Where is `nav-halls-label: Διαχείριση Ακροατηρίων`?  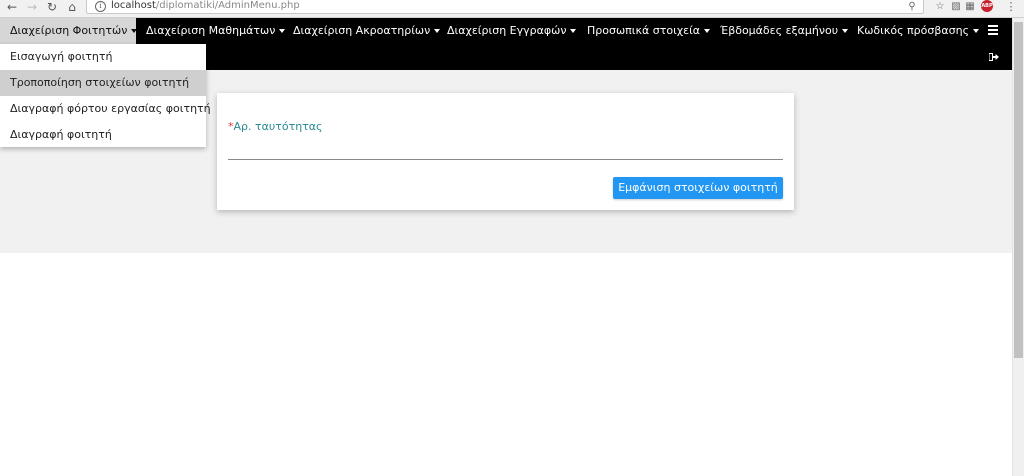
nav-halls-label: Διαχείριση Ακροατηρίων is located at coordinates (362, 30).